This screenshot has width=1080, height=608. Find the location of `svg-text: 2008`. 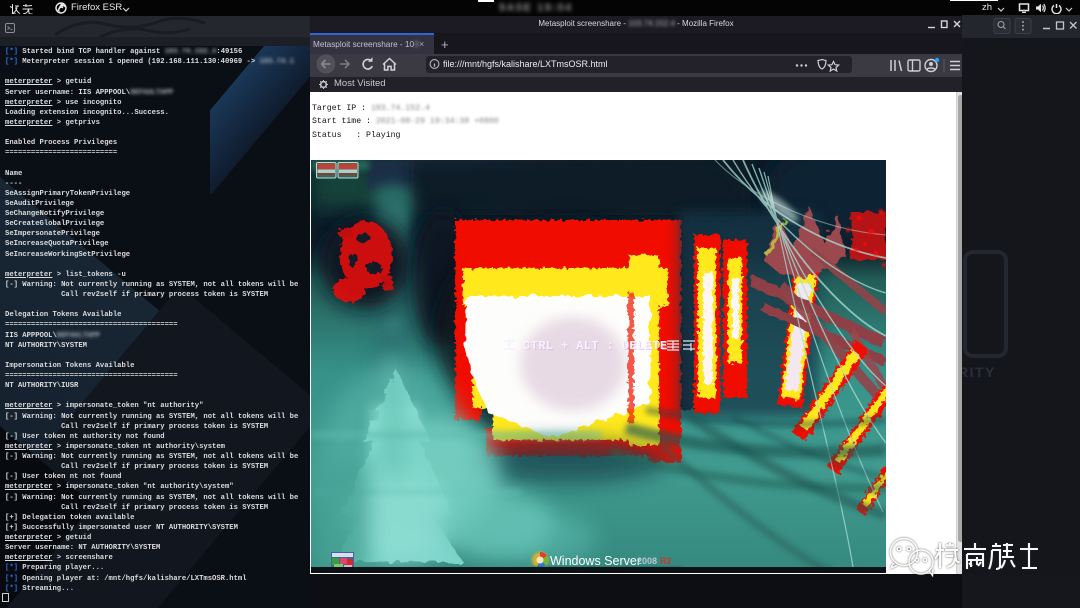

svg-text: 2008 is located at coordinates (647, 561).